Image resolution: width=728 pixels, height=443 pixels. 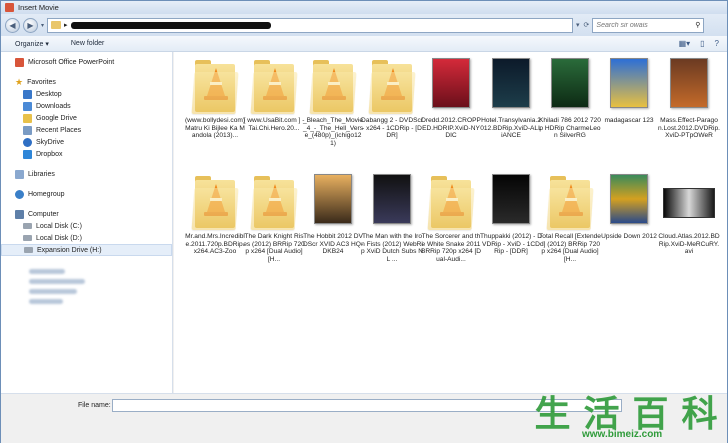 I want to click on file-tile: Cloud.Atlas.2012.BDRip.XviD-MeRCuRY.avi, so click(x=689, y=233).